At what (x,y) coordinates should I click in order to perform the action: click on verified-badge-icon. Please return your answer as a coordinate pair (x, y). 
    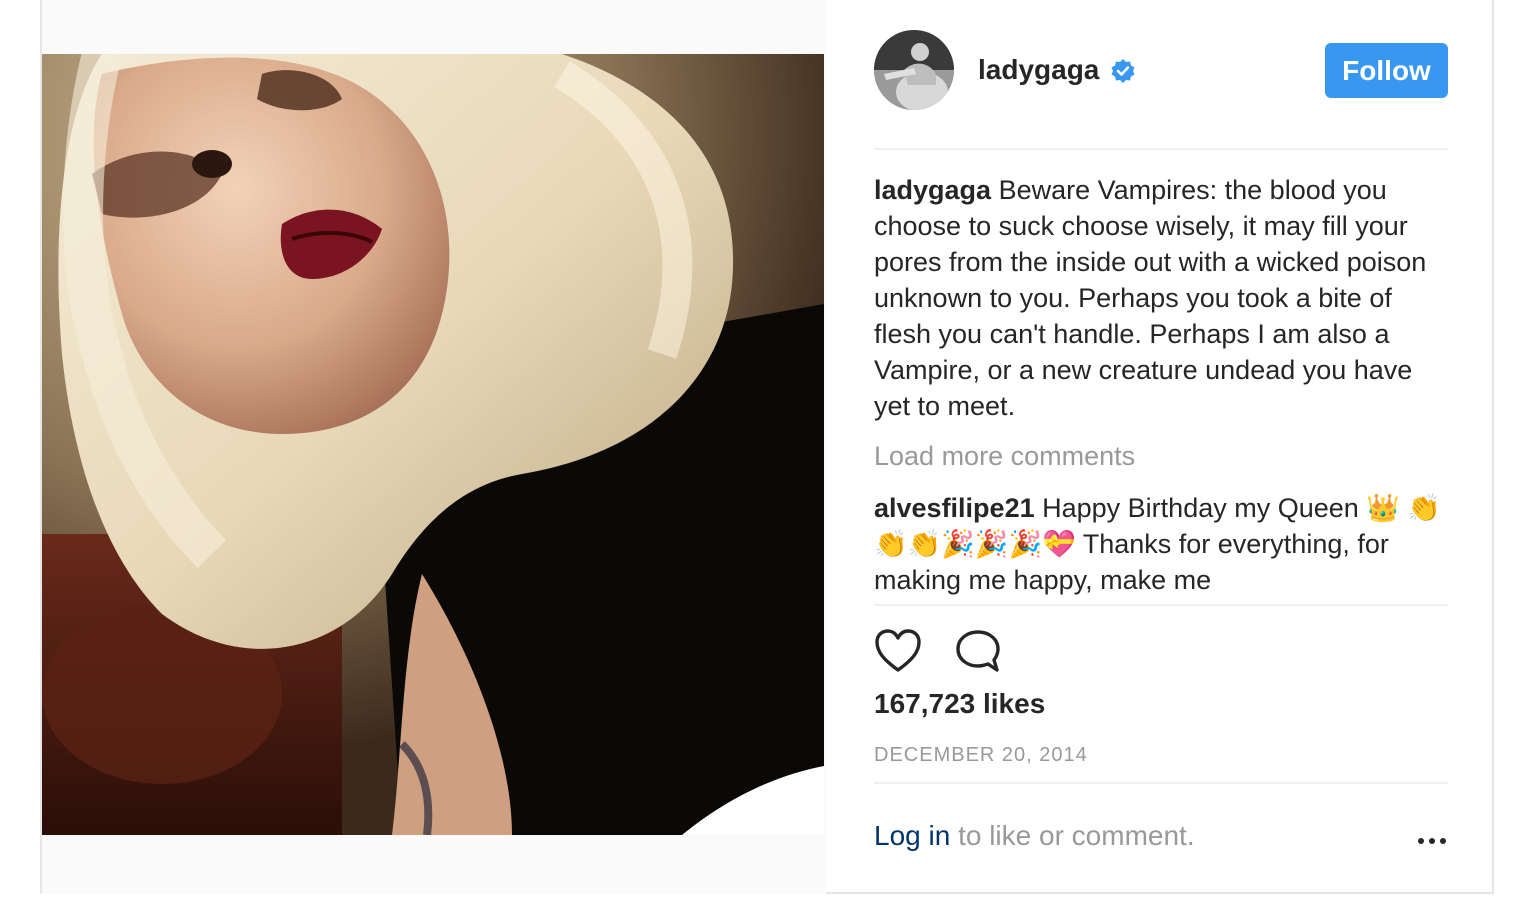
    Looking at the image, I should click on (1123, 71).